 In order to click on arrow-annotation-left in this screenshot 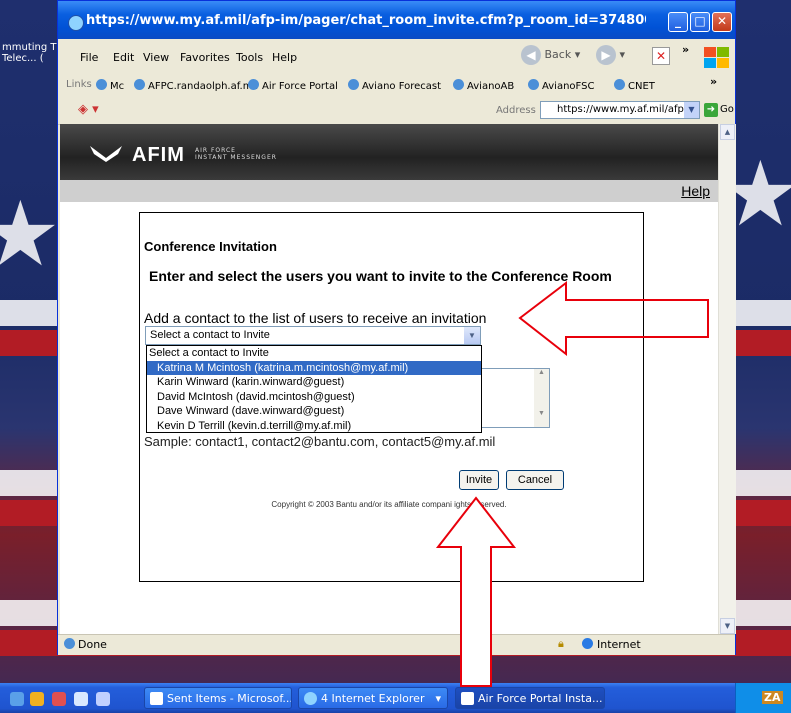, I will do `click(613, 318)`.